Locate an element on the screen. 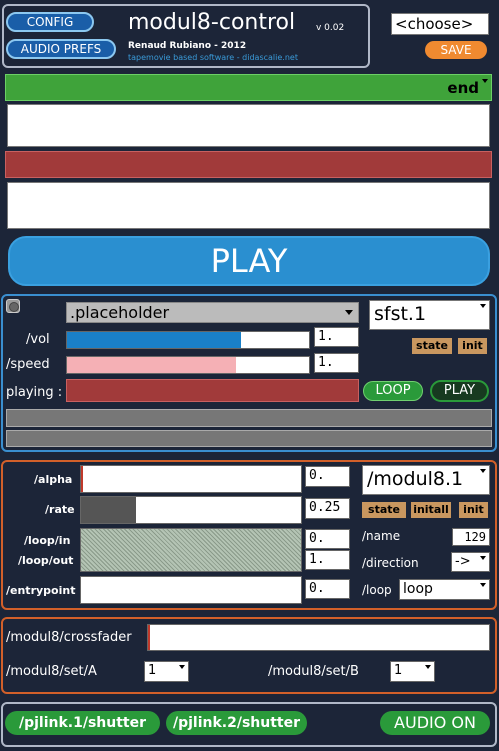 The image size is (499, 751). name-value: 129 is located at coordinates (471, 537).